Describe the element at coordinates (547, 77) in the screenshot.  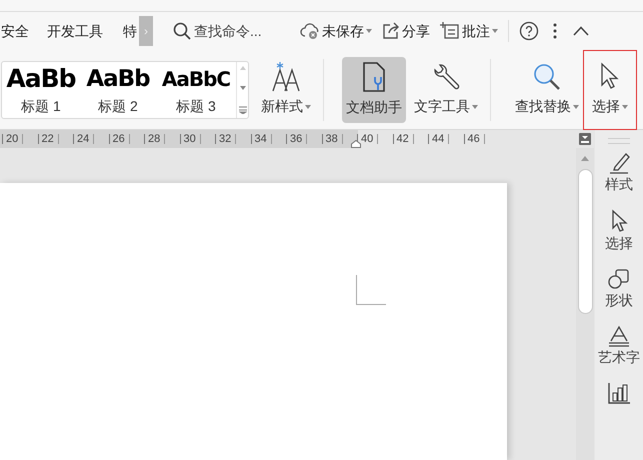
I see `magnifier-icon` at that location.